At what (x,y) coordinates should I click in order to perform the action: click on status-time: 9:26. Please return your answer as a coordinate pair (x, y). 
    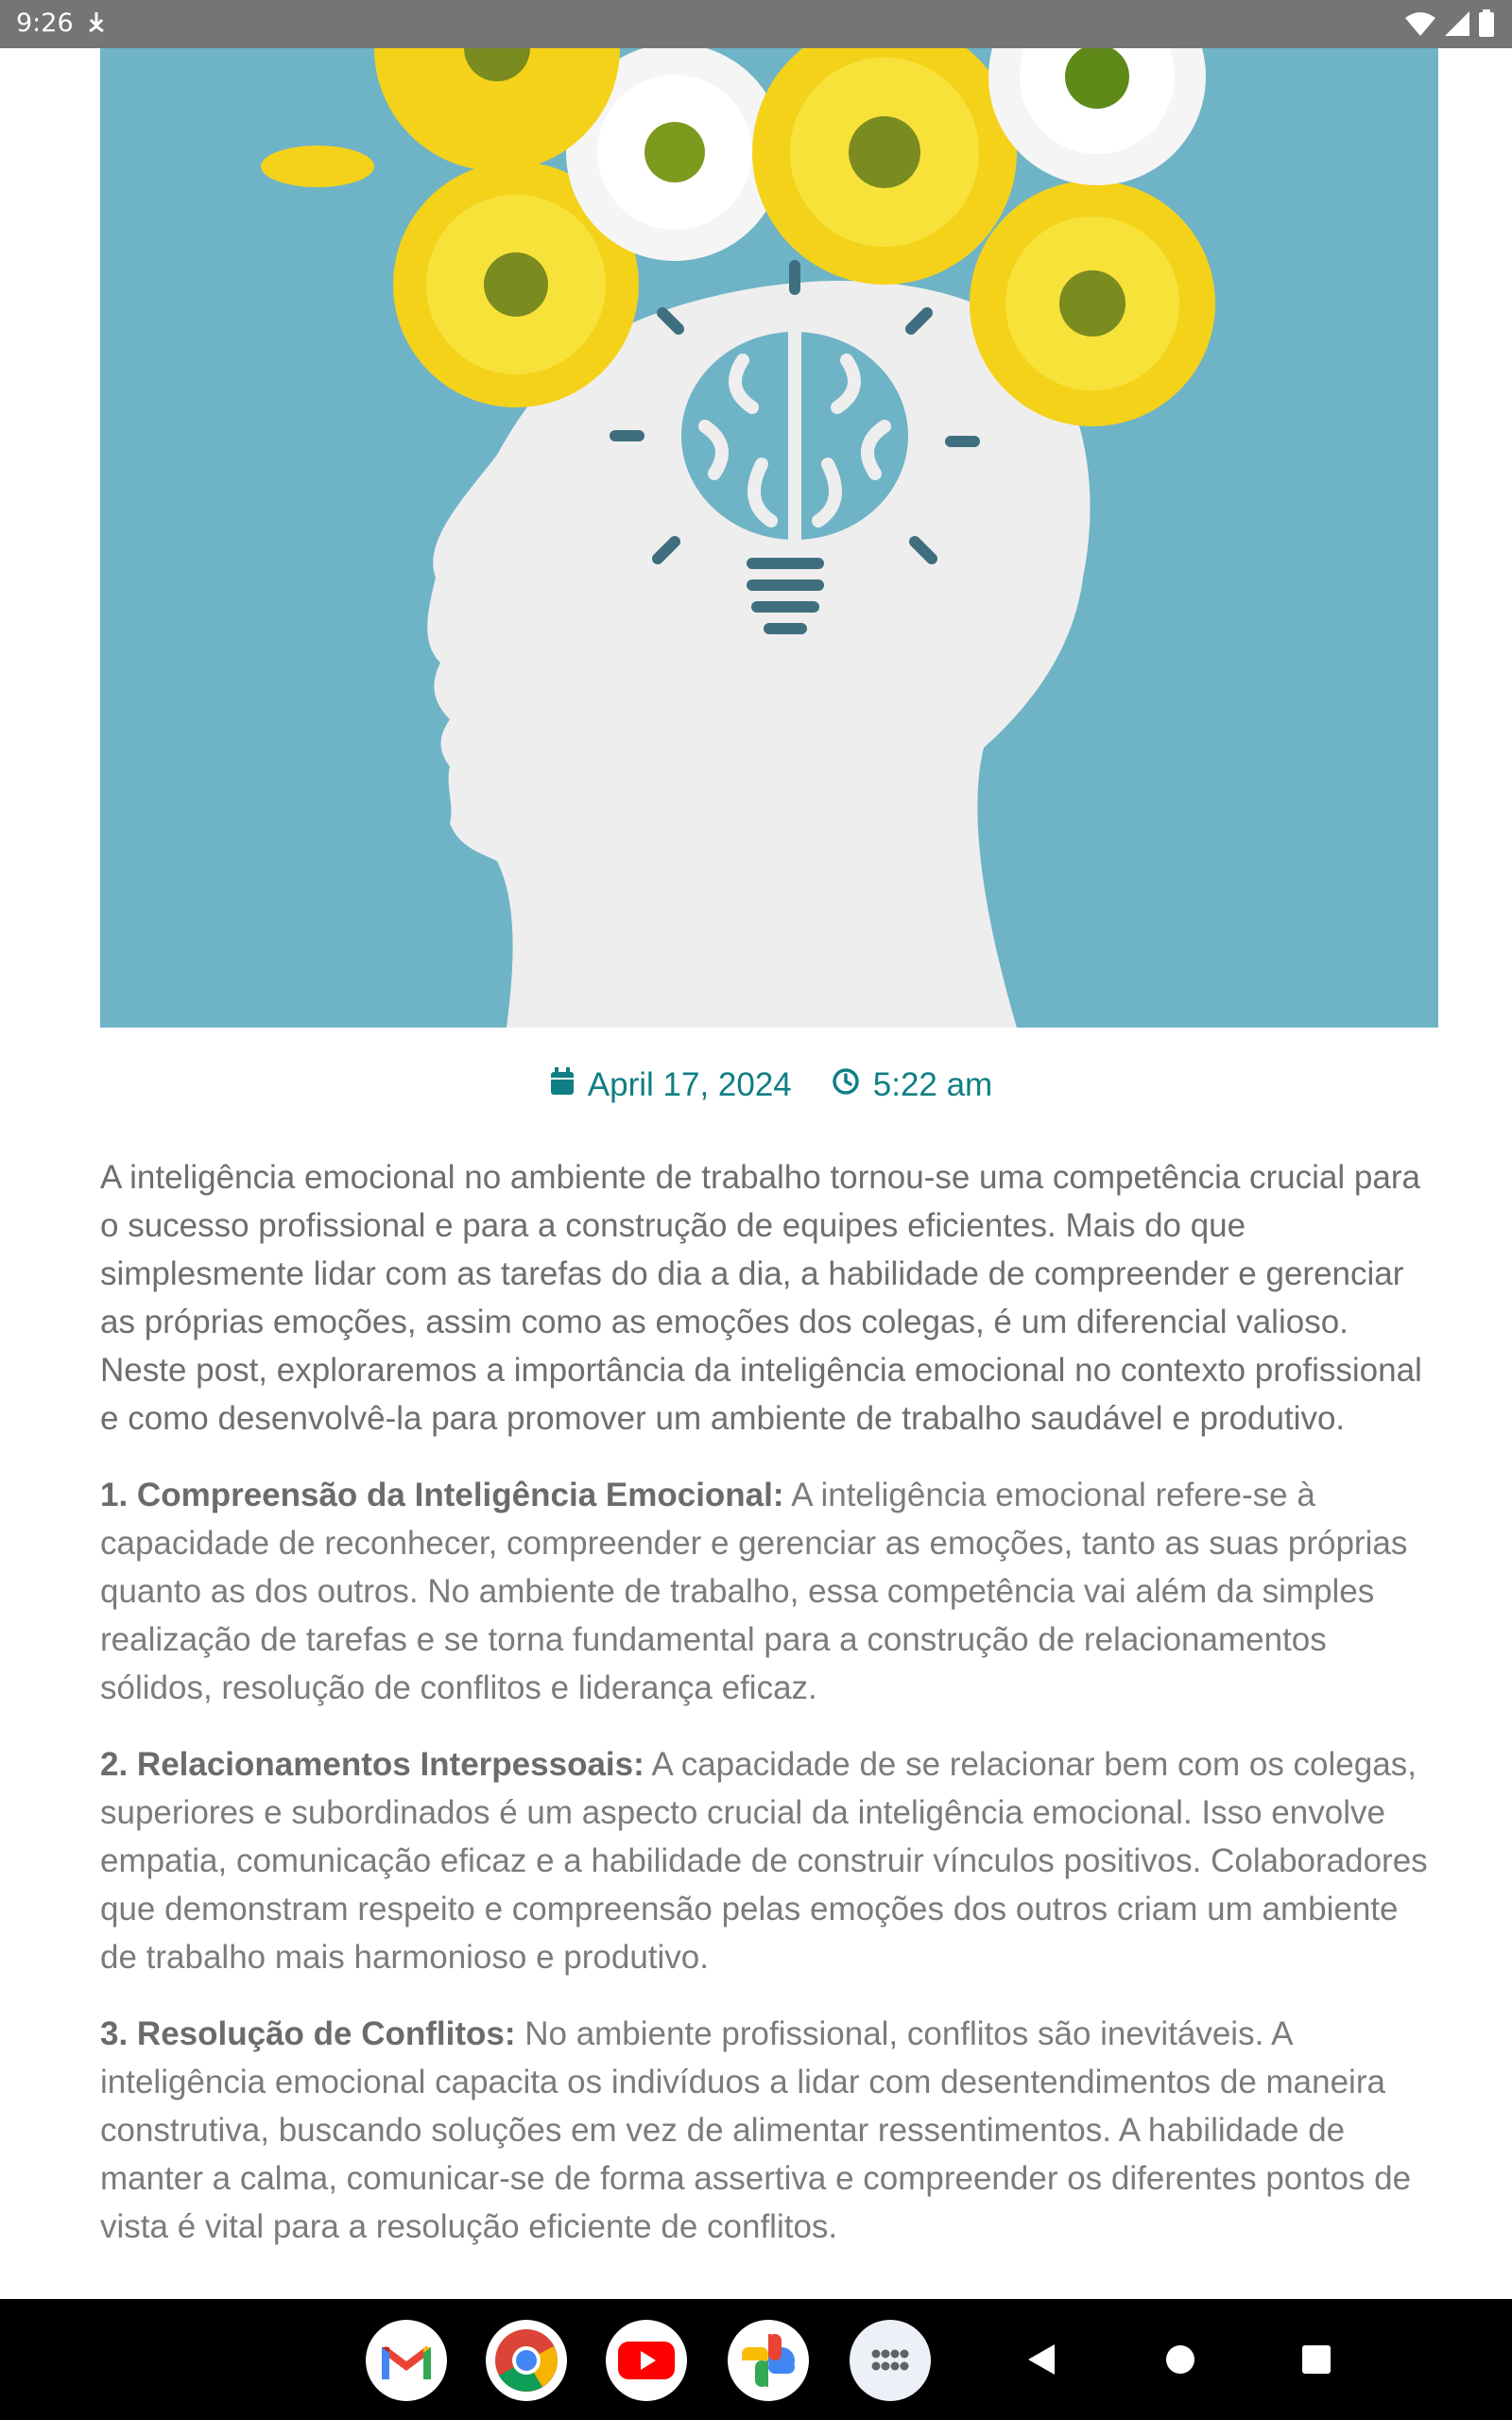
    Looking at the image, I should click on (45, 24).